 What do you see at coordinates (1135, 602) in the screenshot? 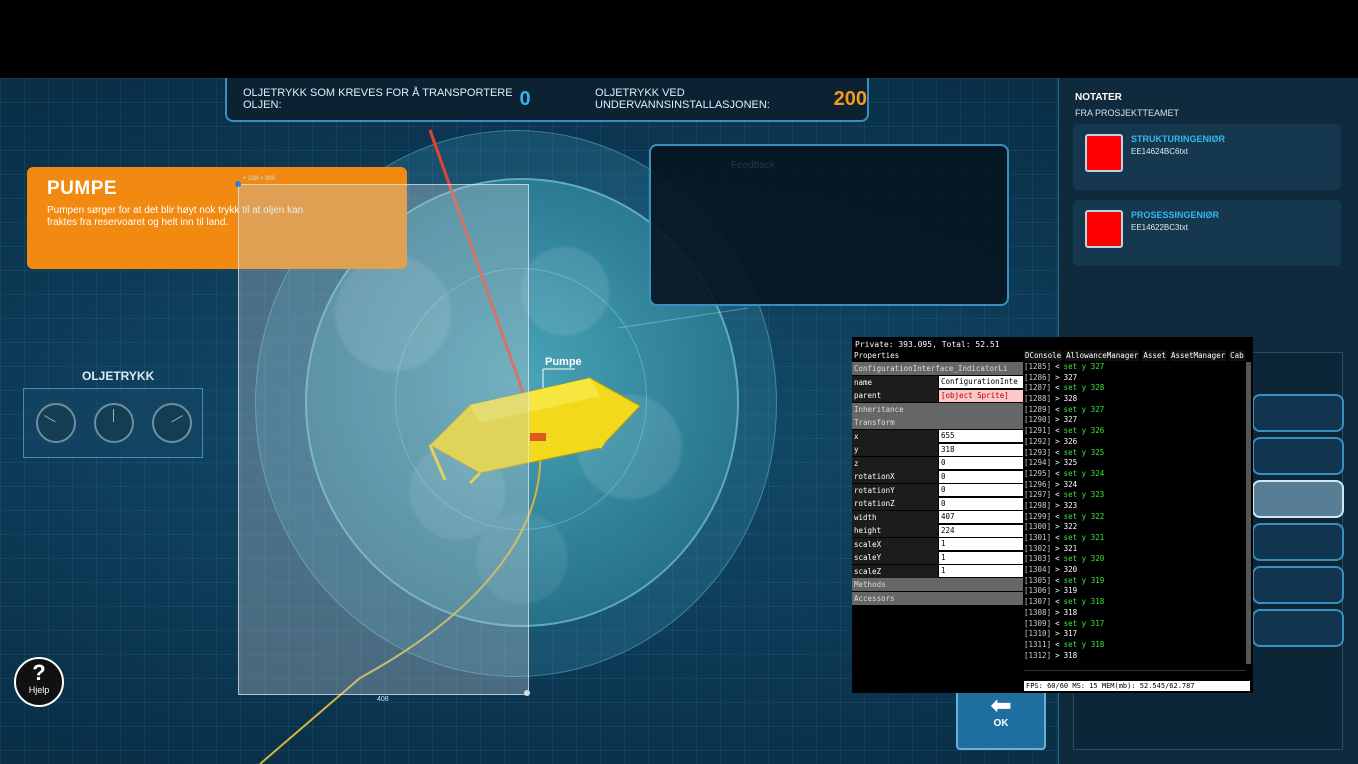
I see `console-line: [1307] < set y 318` at bounding box center [1135, 602].